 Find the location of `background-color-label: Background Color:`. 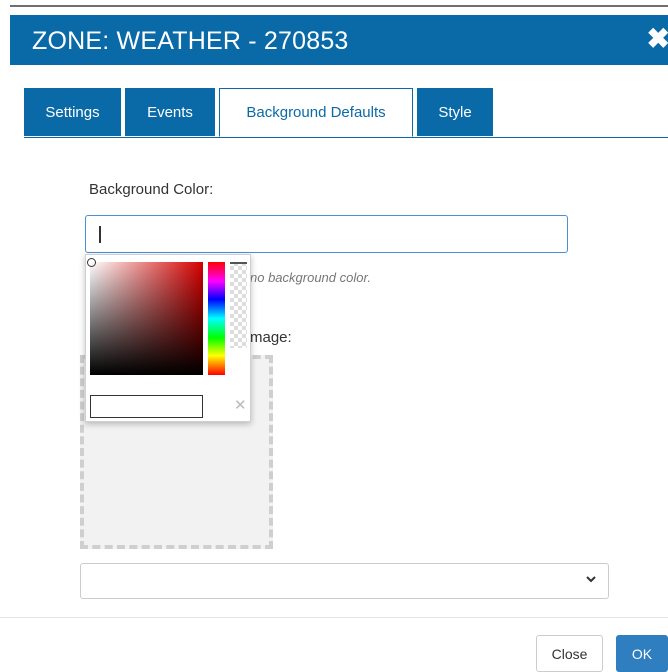

background-color-label: Background Color: is located at coordinates (151, 189).